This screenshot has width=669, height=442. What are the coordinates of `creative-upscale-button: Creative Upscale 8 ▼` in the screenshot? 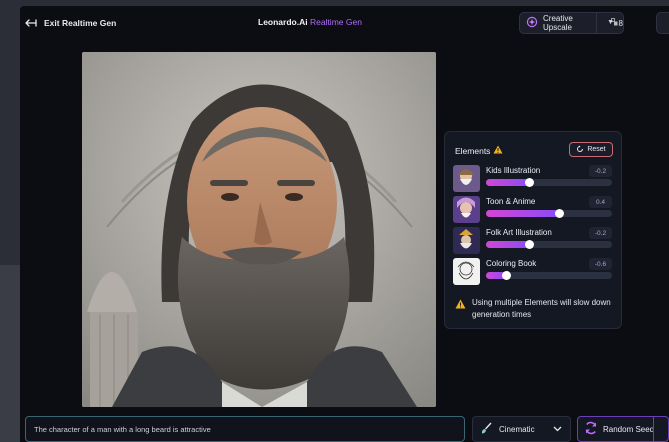 It's located at (571, 23).